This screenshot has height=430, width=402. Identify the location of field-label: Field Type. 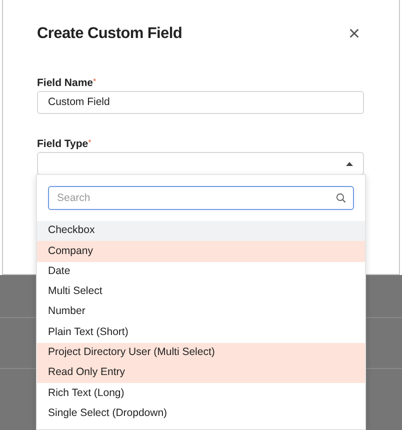
(62, 145).